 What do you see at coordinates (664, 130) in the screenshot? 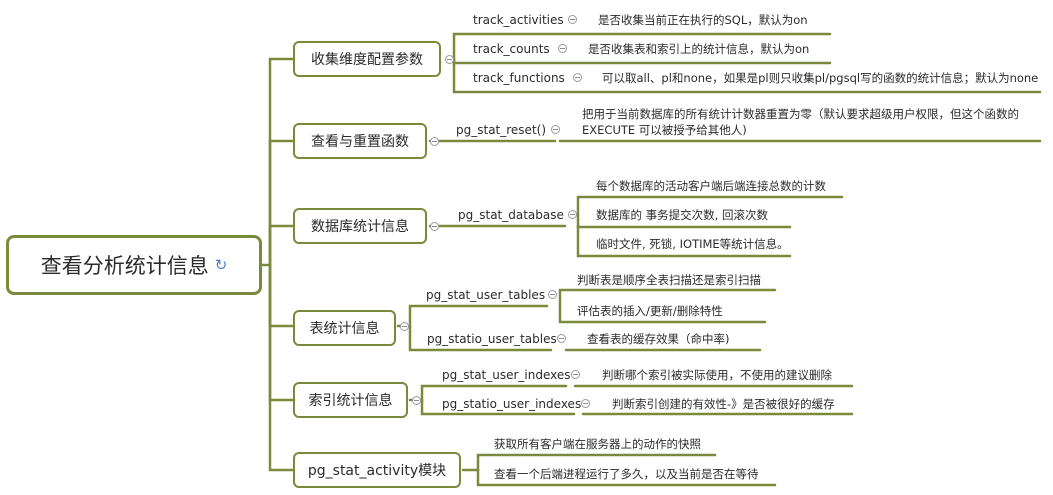
I see `reset-desc-line2: EXECUTE 可以被授予给其他人)` at bounding box center [664, 130].